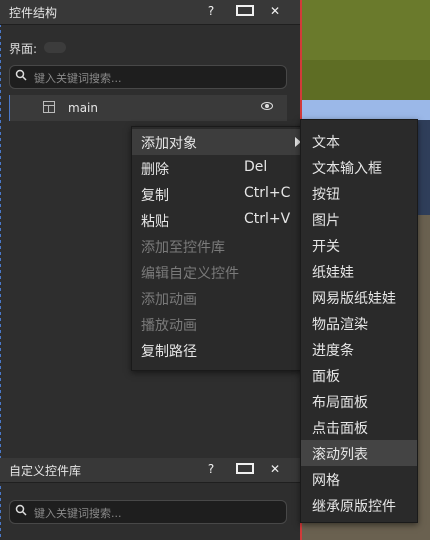 The image size is (430, 540). What do you see at coordinates (217, 220) in the screenshot?
I see `menu-item-paste: 粘贴 Ctrl+V` at bounding box center [217, 220].